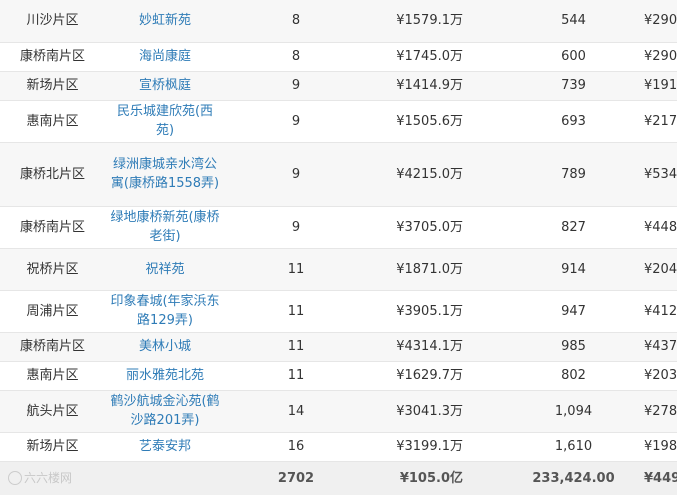 Image resolution: width=677 pixels, height=495 pixels. Describe the element at coordinates (165, 376) in the screenshot. I see `community-link: 丽水雅苑北苑` at that location.